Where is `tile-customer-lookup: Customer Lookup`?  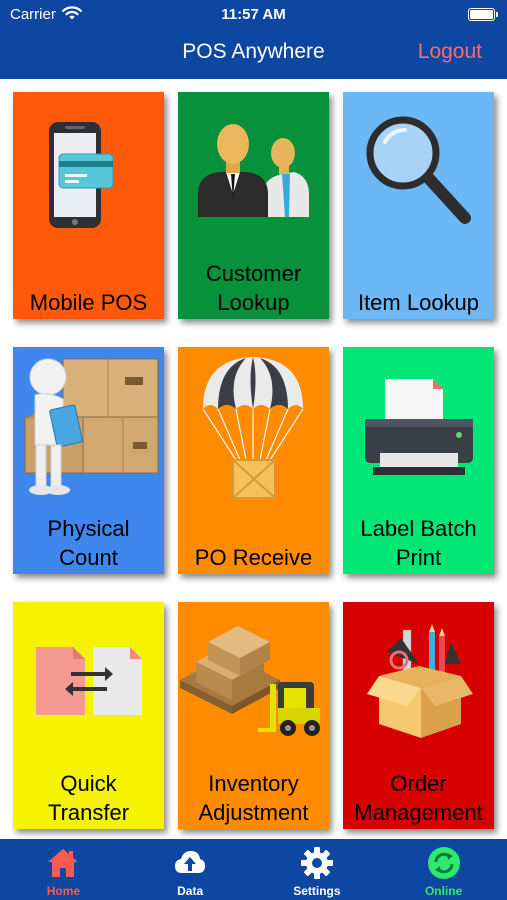
tile-customer-lookup: Customer Lookup is located at coordinates (253, 205).